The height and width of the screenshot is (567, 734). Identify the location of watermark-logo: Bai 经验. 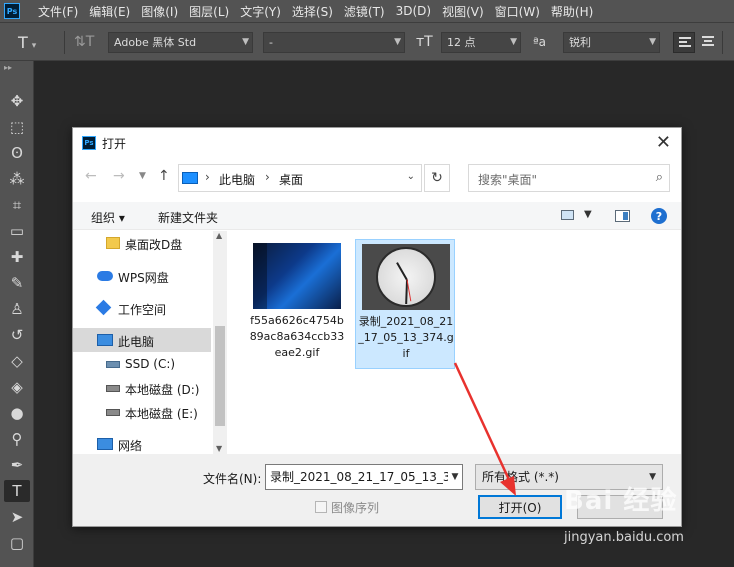
(621, 501).